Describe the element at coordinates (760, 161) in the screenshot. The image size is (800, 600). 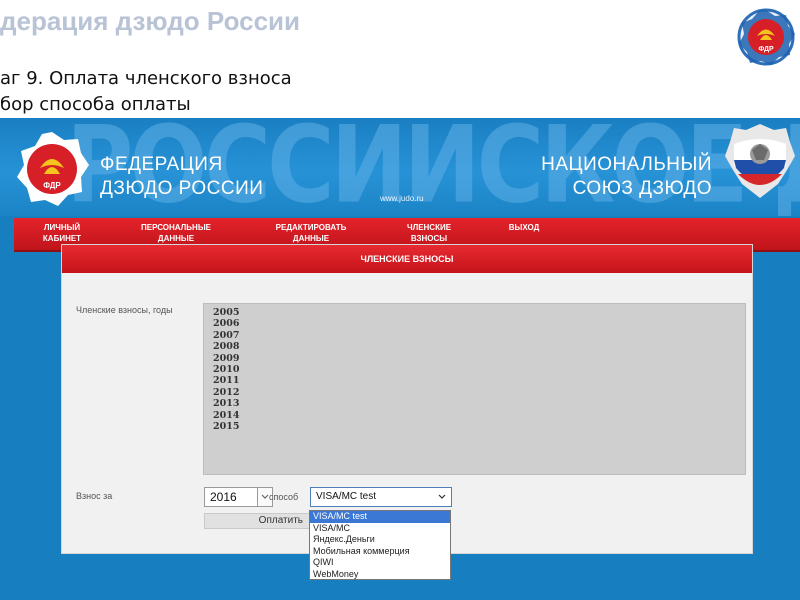
I see `russian-eagle-shield-icon` at that location.